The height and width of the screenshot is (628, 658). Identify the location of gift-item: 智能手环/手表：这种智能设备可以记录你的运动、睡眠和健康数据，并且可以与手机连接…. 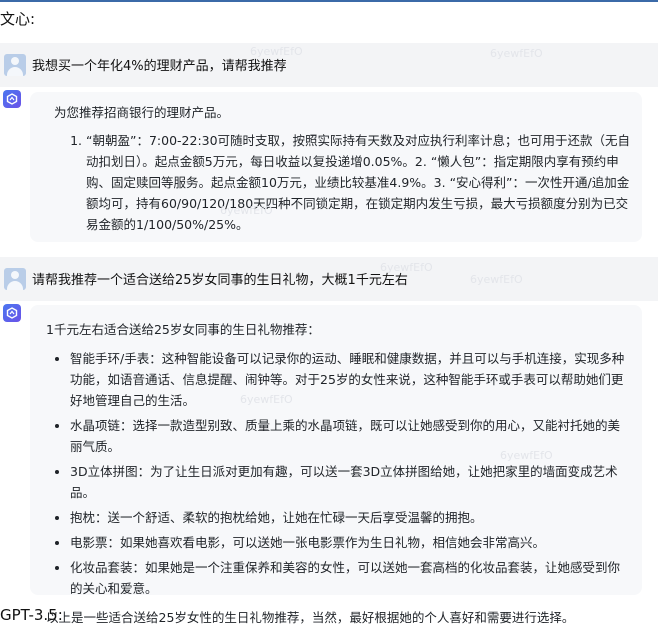
(351, 379).